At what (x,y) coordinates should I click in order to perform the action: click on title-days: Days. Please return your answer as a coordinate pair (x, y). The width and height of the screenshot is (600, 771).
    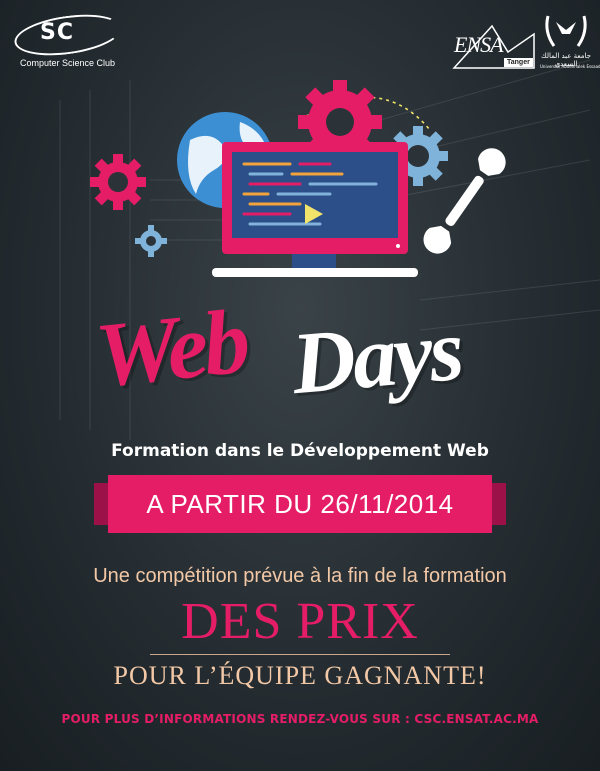
    Looking at the image, I should click on (376, 357).